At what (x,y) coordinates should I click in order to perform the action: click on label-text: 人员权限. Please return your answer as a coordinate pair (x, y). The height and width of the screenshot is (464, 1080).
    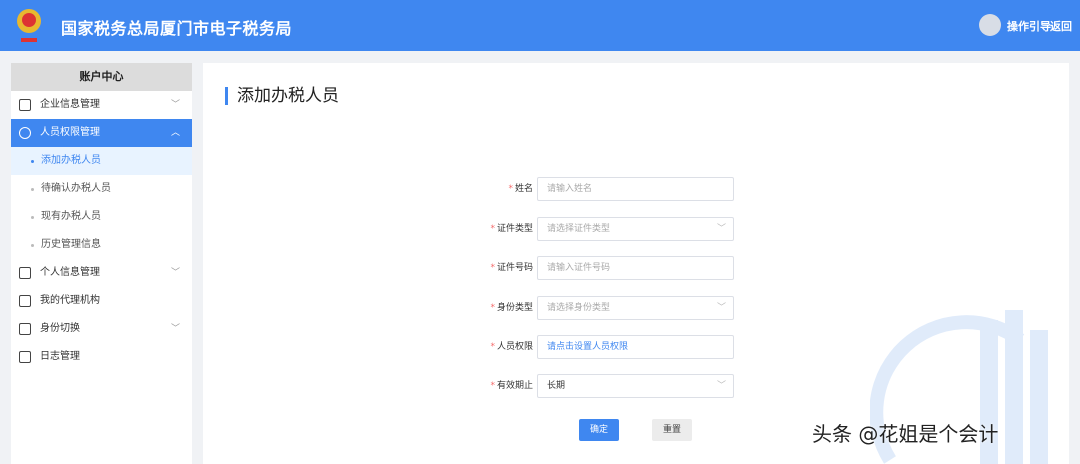
    Looking at the image, I should click on (514, 347).